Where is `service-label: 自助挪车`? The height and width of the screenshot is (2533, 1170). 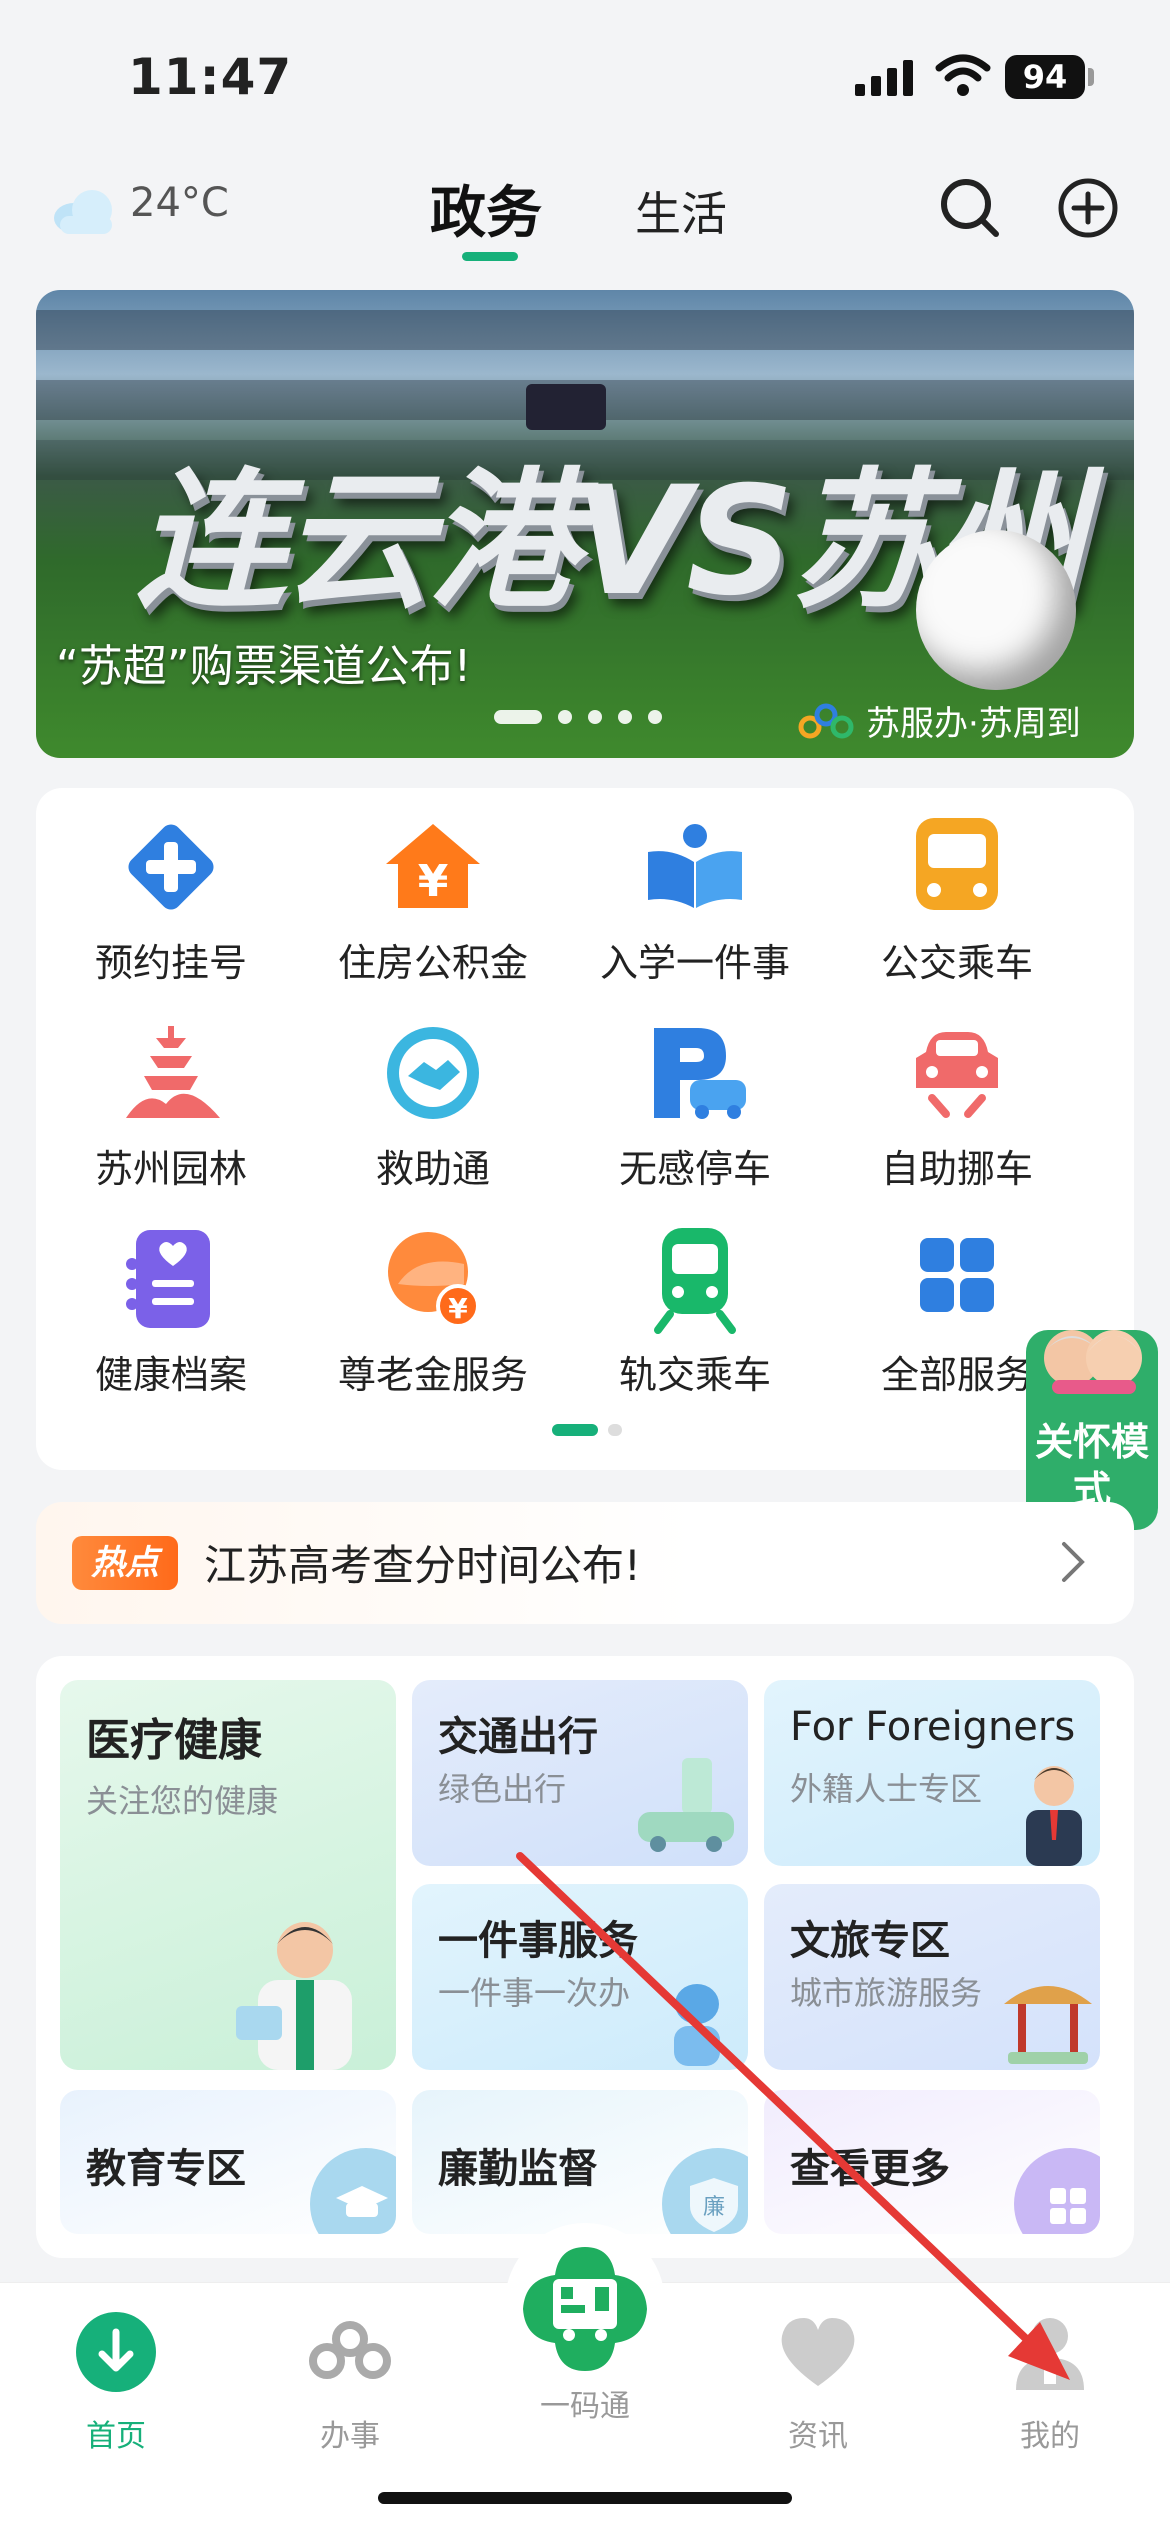
service-label: 自助挪车 is located at coordinates (956, 1169).